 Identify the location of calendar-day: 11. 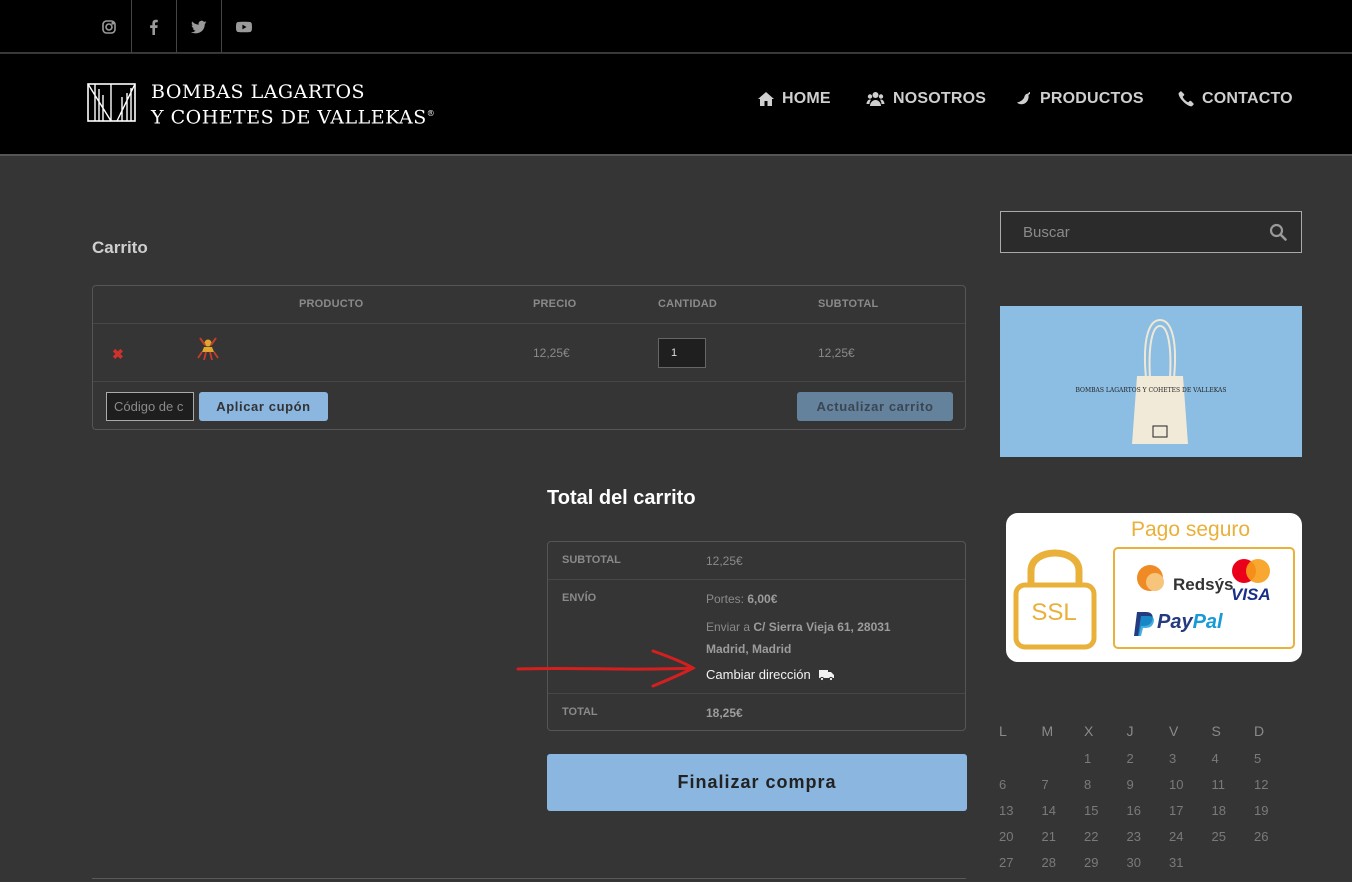
(1218, 784).